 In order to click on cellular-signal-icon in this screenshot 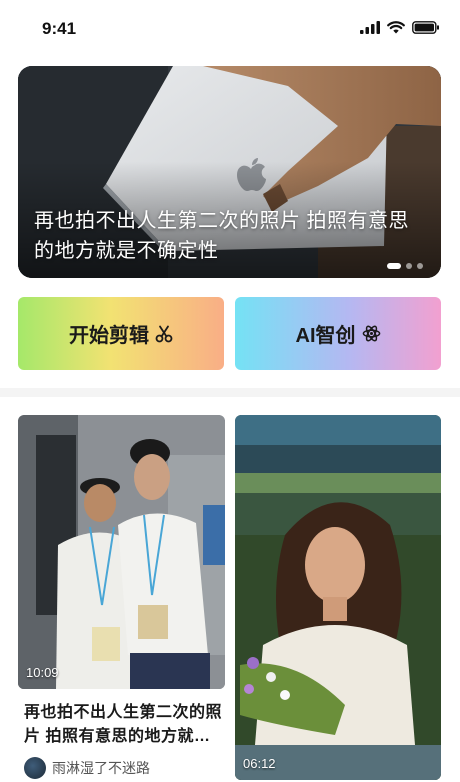, I will do `click(370, 27)`.